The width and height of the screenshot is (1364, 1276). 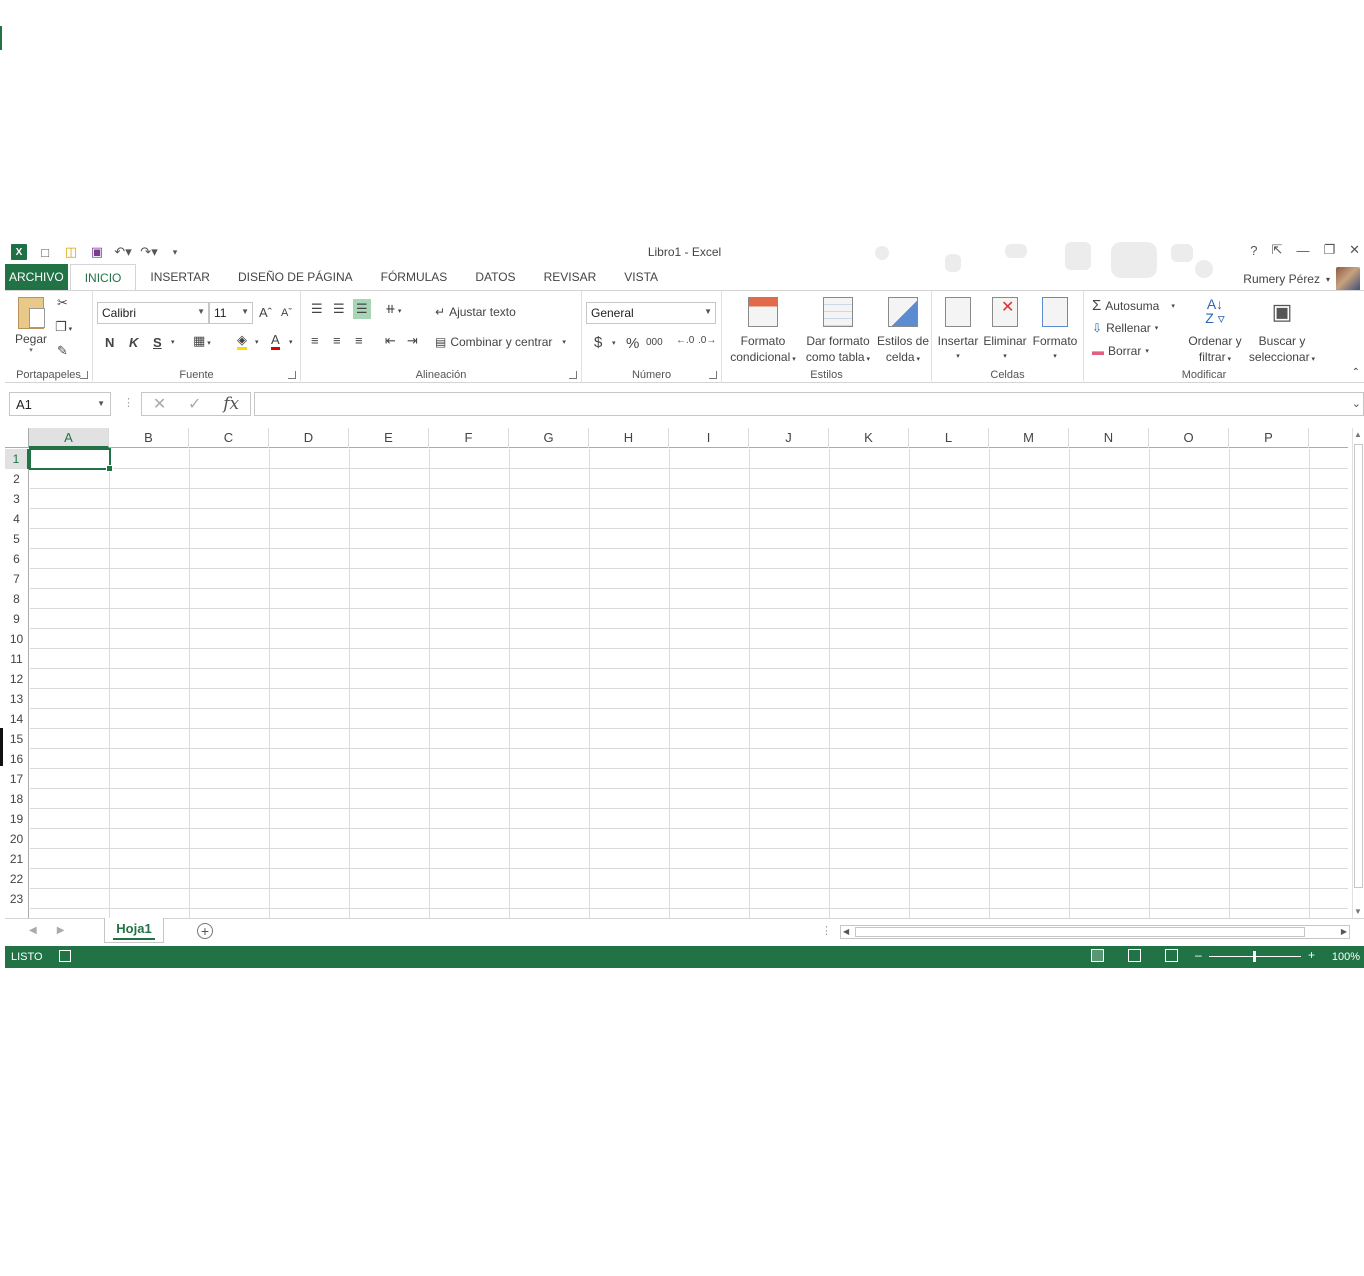 I want to click on wrap-text-button: ↵ Ajustar texto, so click(x=475, y=312).